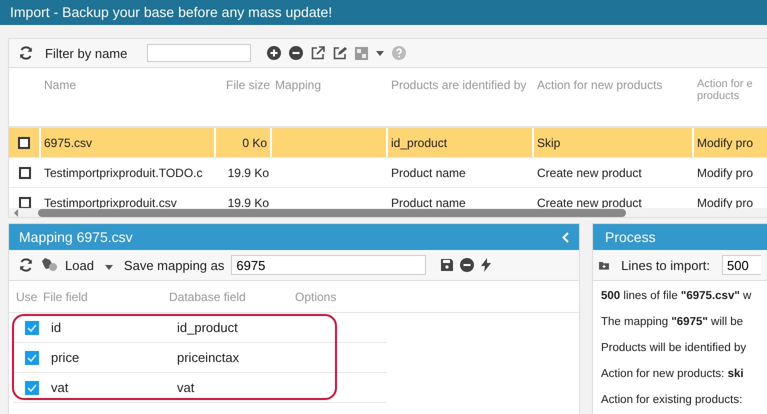 The image size is (767, 414). I want to click on table-cell-text: id, so click(56, 327).